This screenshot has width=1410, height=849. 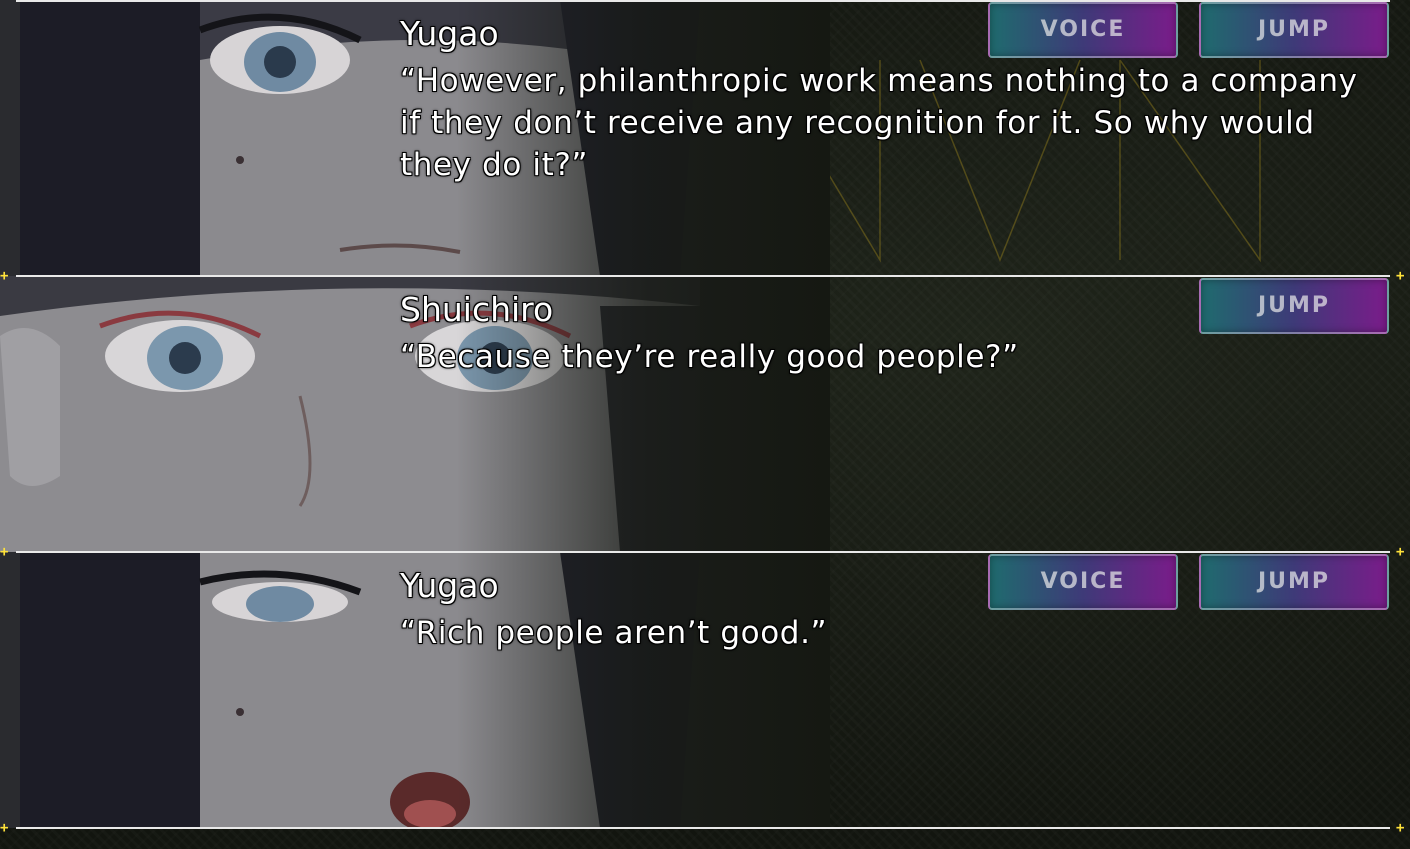 I want to click on speaker-name: Shuichiro, so click(x=477, y=309).